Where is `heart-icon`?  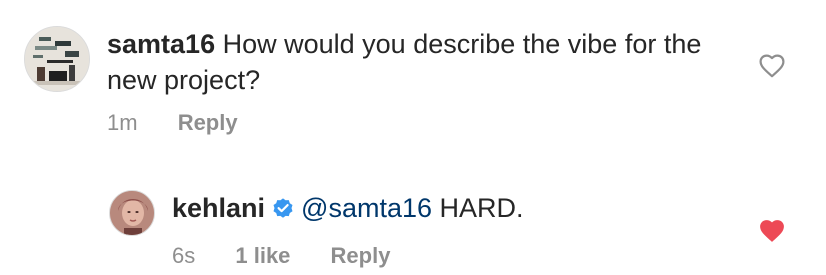
heart-icon is located at coordinates (772, 66).